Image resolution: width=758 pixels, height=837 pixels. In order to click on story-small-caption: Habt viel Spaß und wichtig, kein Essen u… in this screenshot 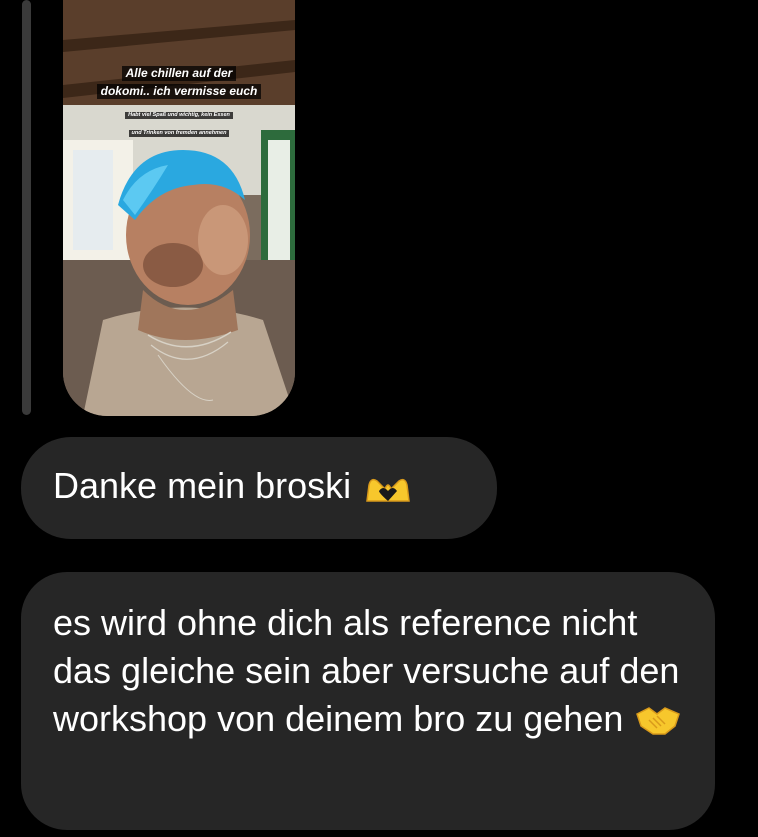, I will do `click(179, 121)`.